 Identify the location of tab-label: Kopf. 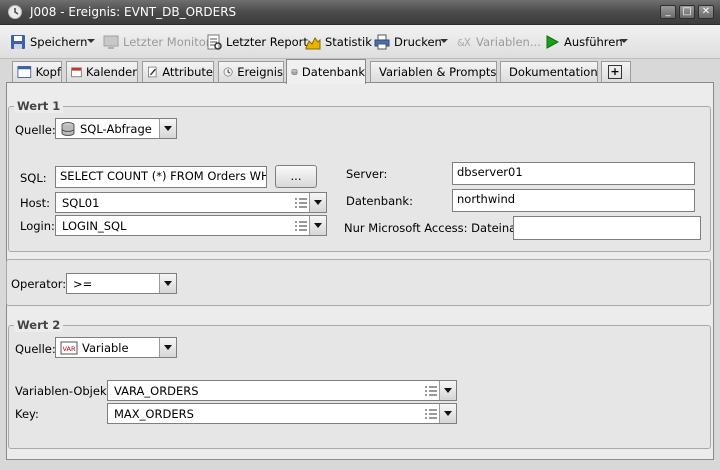
(48, 72).